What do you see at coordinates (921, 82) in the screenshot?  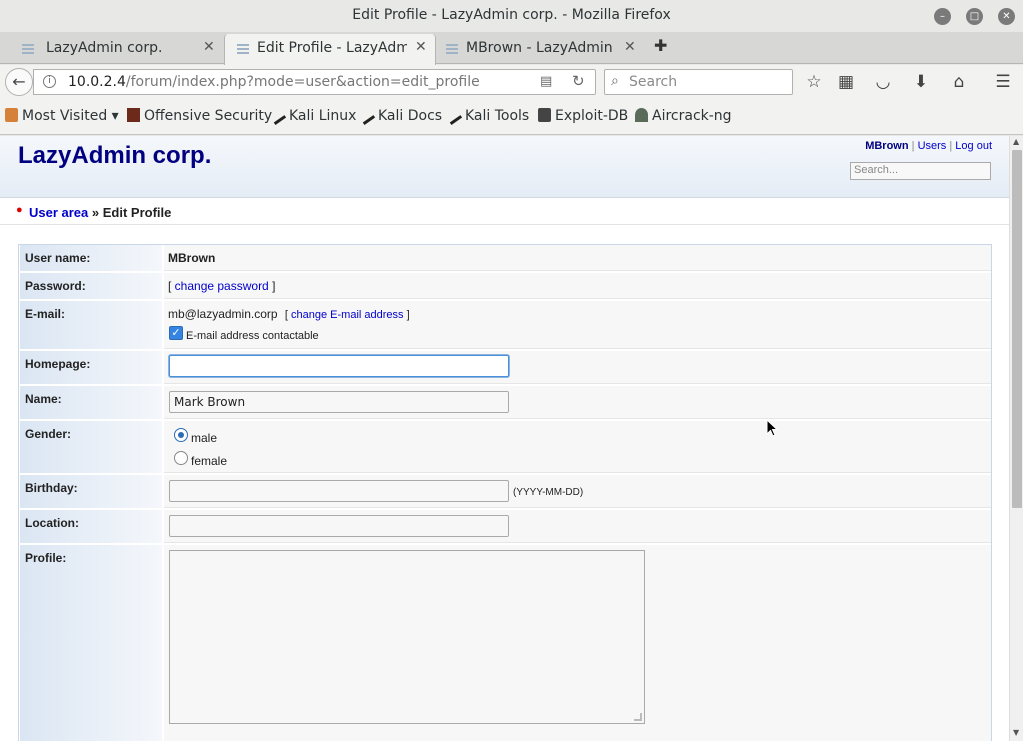 I see `downloads-icon: ⬇` at bounding box center [921, 82].